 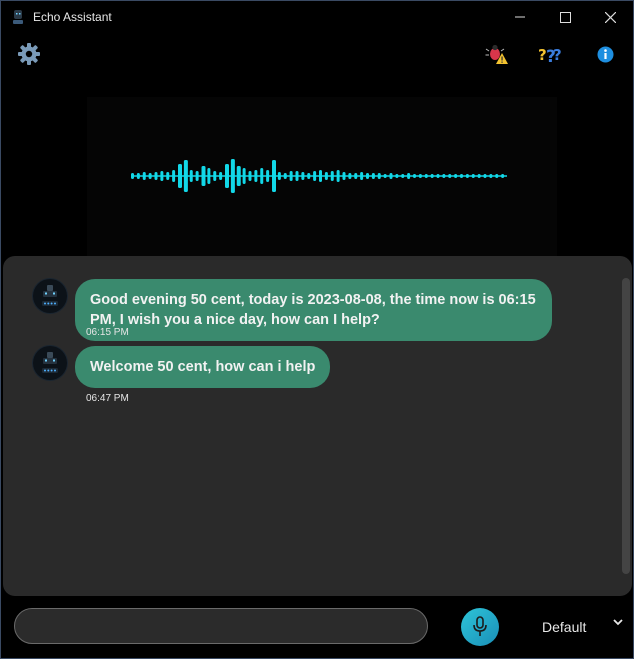 I want to click on help-icon: ? ? ?, so click(x=551, y=54).